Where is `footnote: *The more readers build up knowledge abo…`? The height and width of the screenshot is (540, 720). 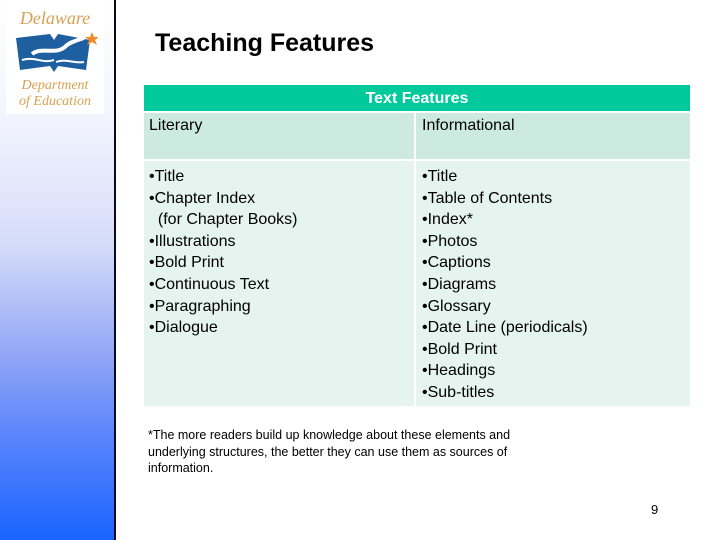 footnote: *The more readers build up knowledge abo… is located at coordinates (329, 451).